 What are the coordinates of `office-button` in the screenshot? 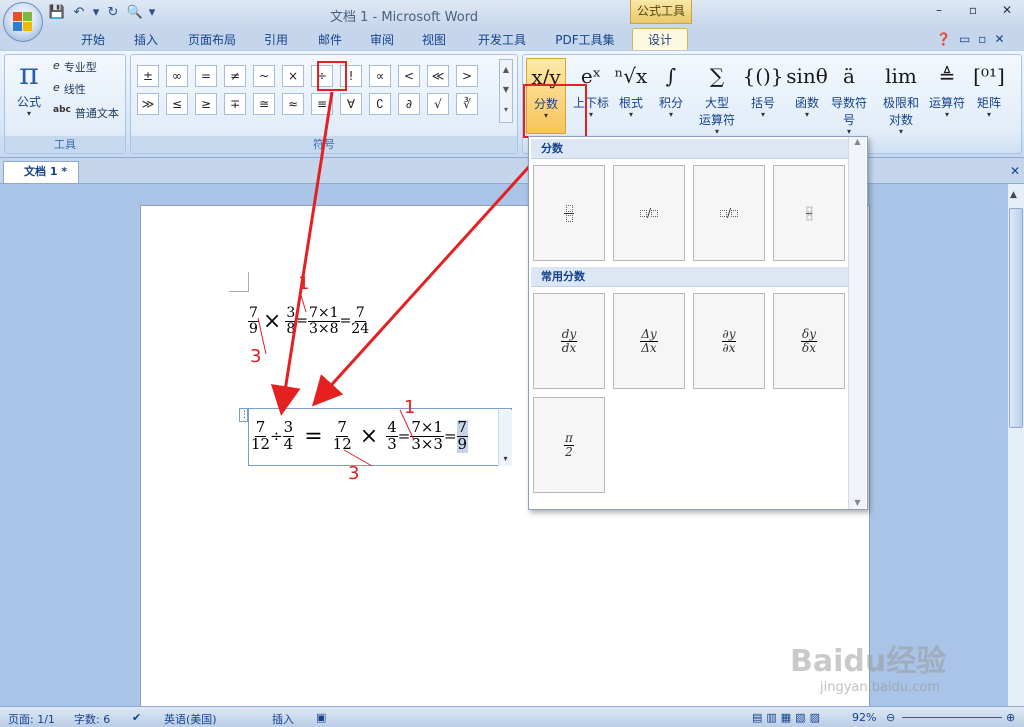 It's located at (23, 22).